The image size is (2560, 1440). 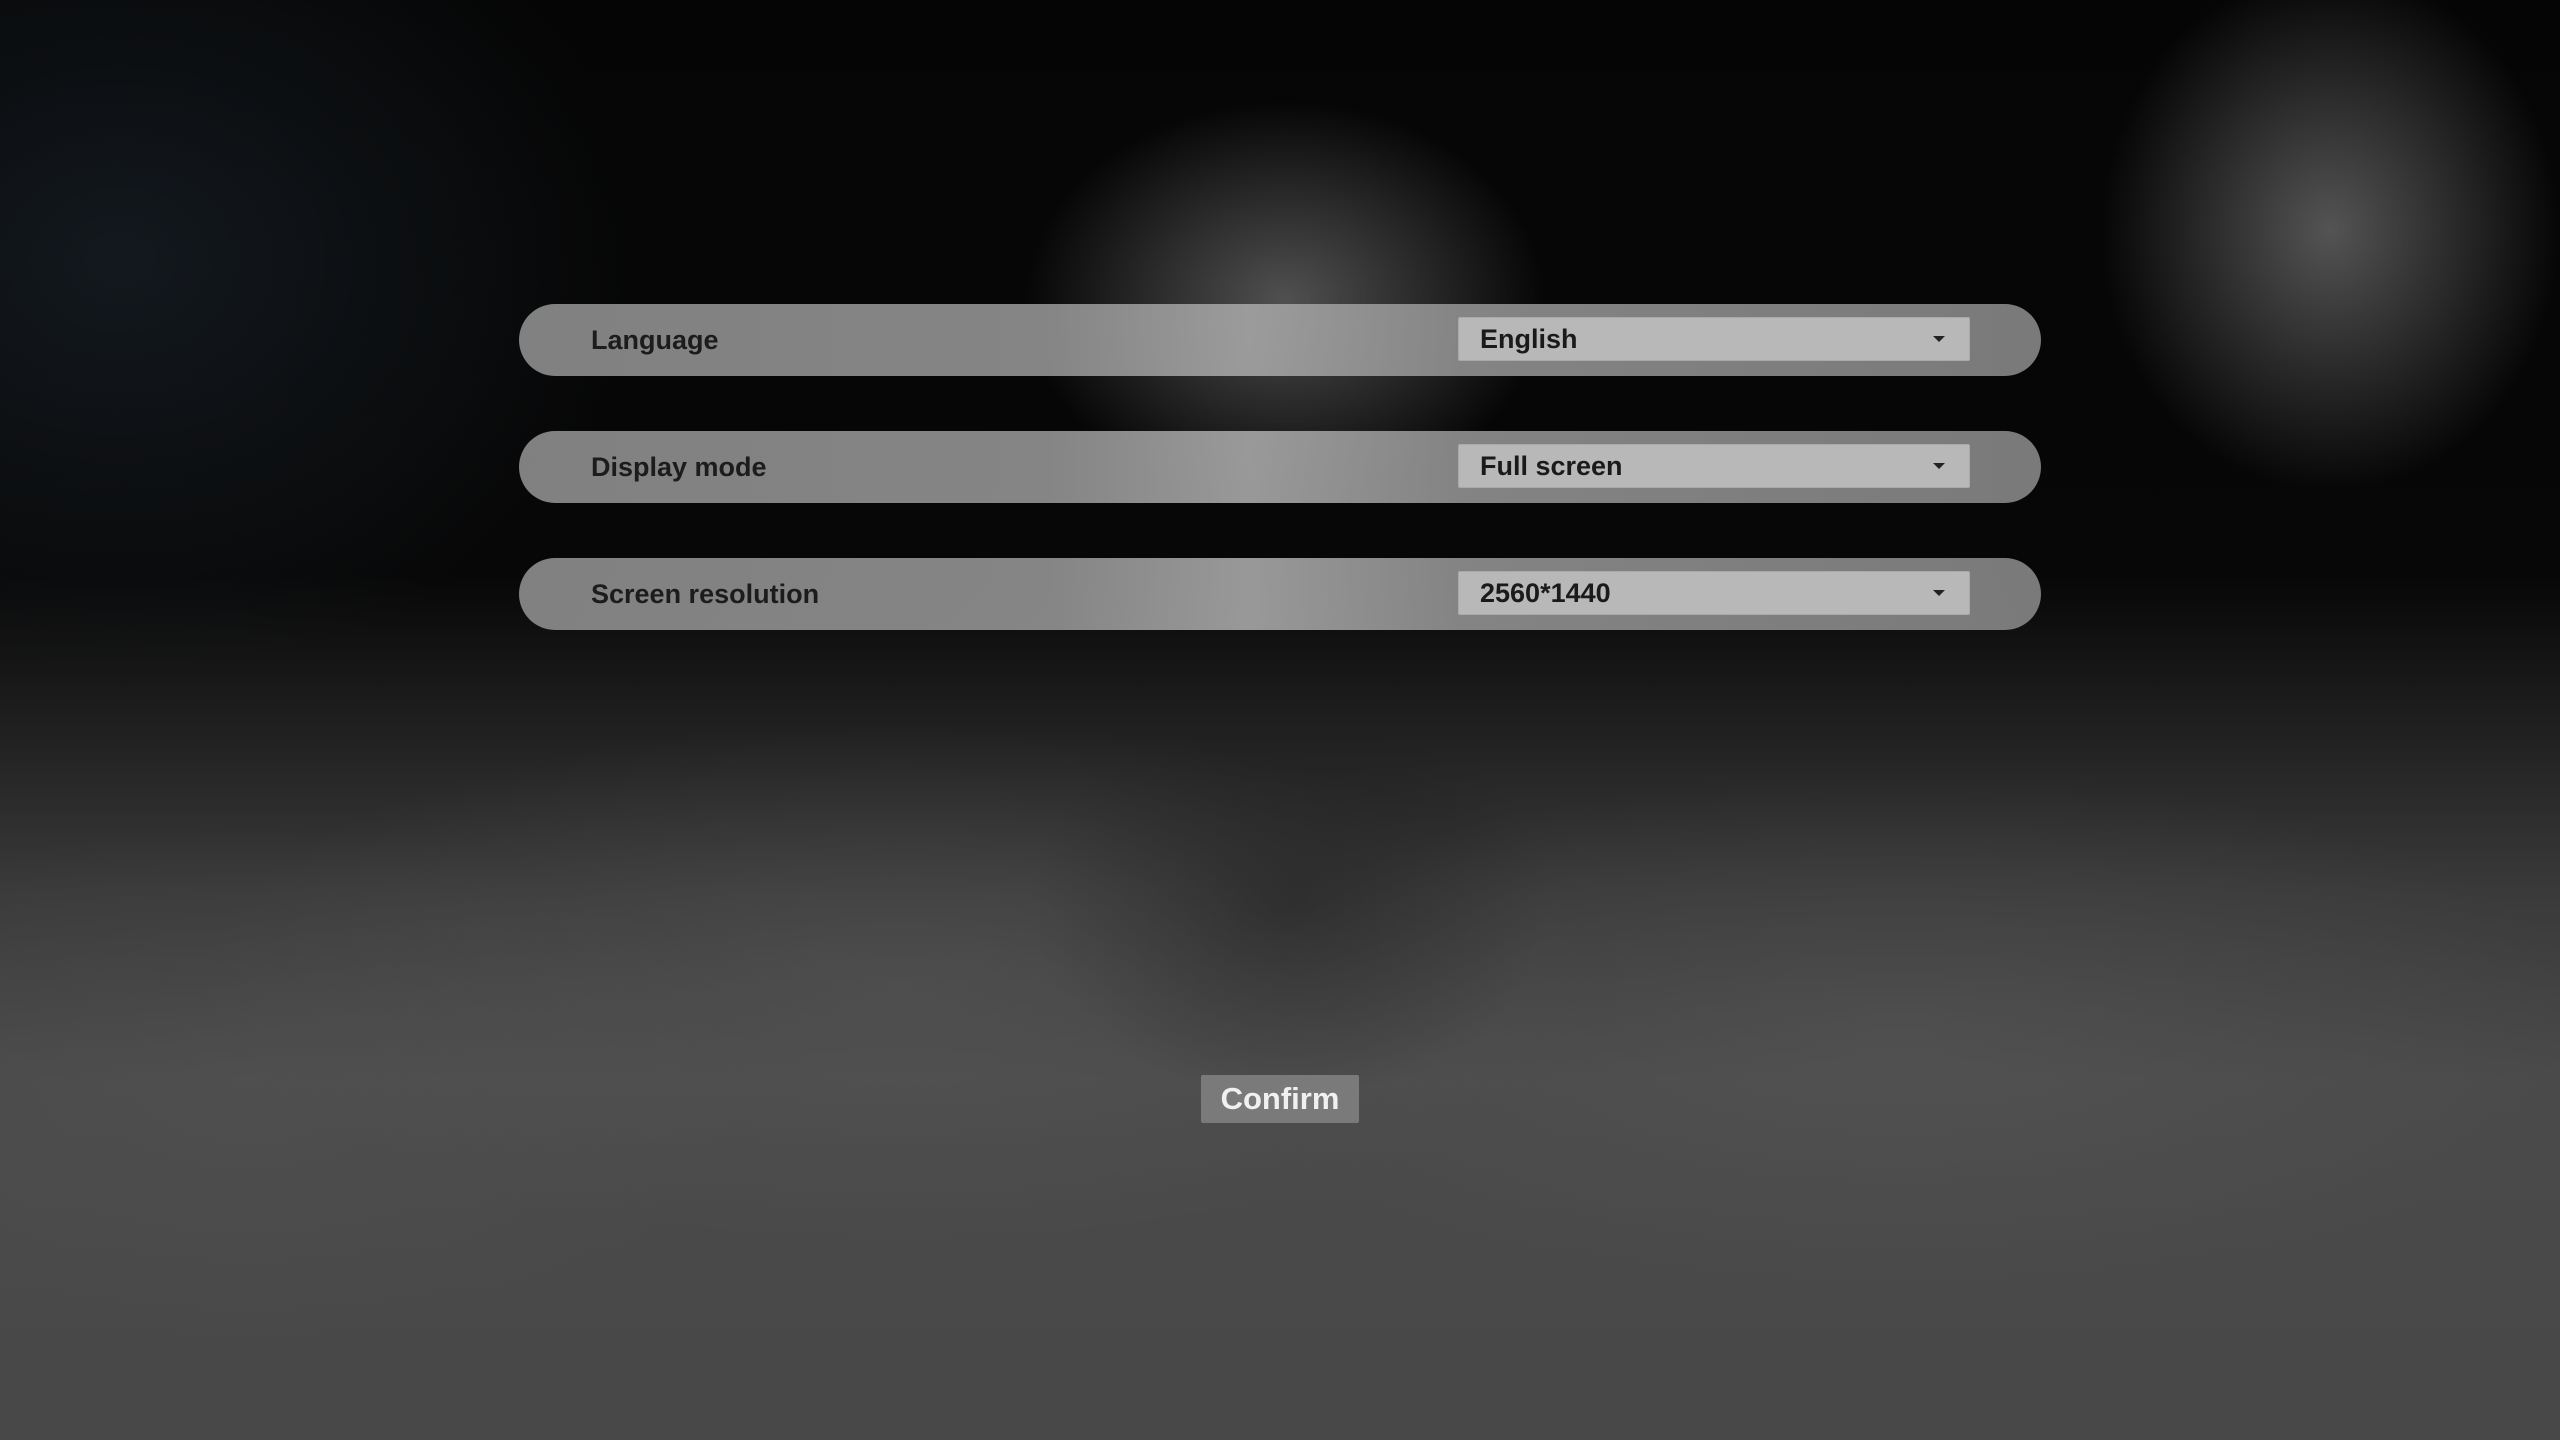 I want to click on setting-row-screen-resolution: Screen resolution 2560*1440, so click(x=1280, y=594).